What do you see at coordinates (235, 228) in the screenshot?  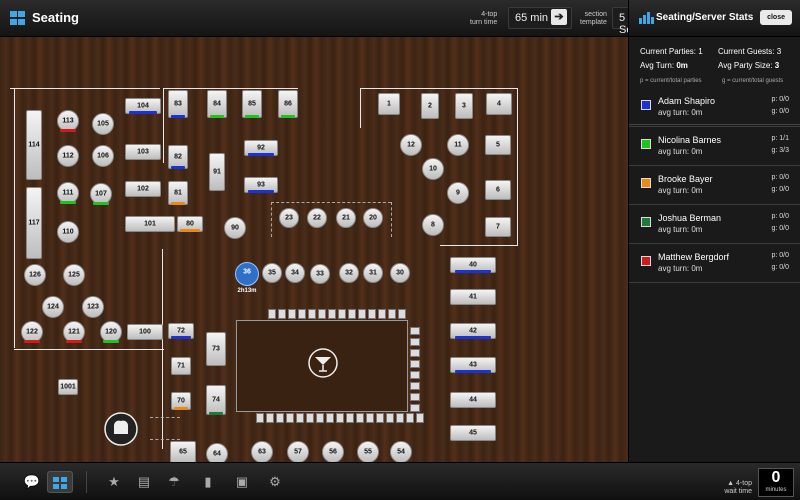 I see `table-90: 90` at bounding box center [235, 228].